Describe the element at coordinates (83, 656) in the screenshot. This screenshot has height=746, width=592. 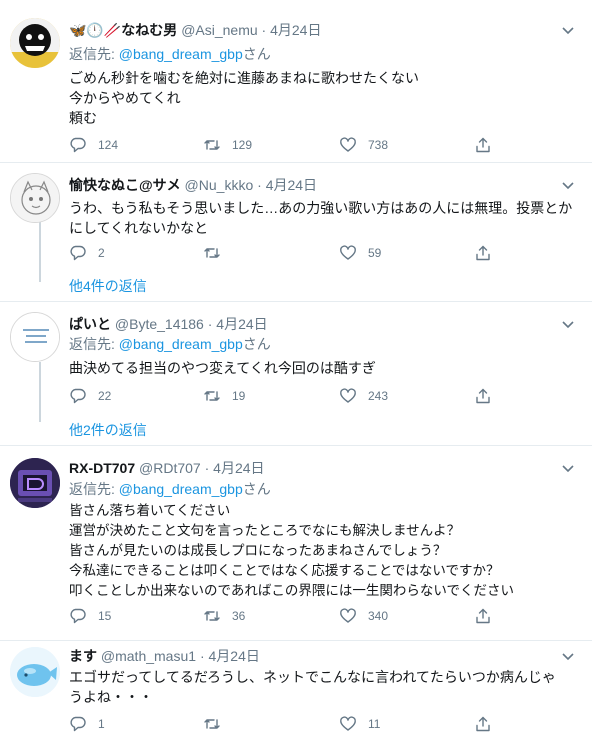
I see `display-name: ます` at that location.